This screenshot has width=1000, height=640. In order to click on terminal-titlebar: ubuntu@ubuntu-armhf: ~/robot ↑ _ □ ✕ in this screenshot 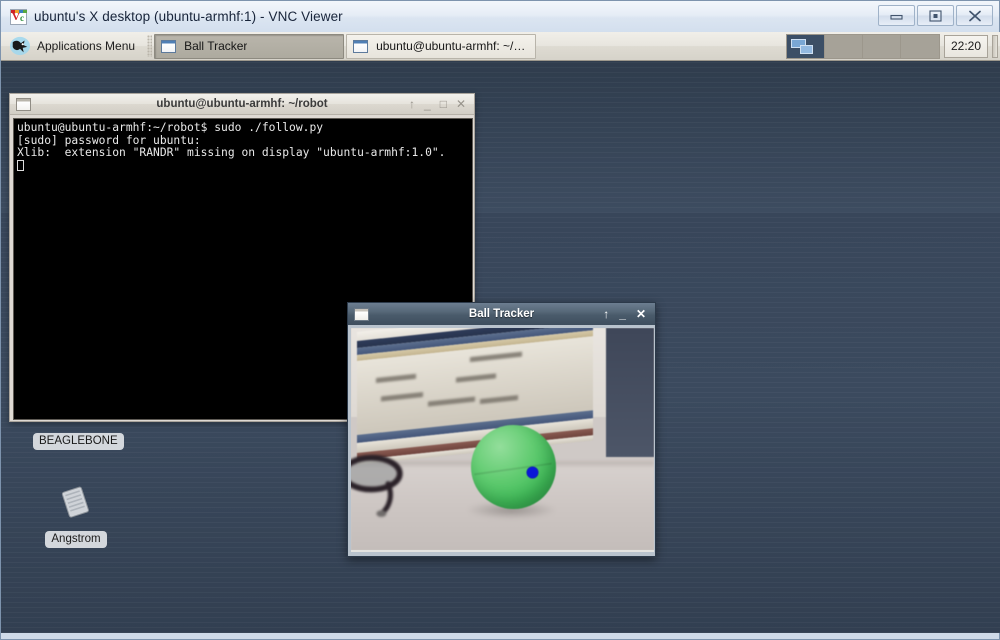, I will do `click(242, 104)`.